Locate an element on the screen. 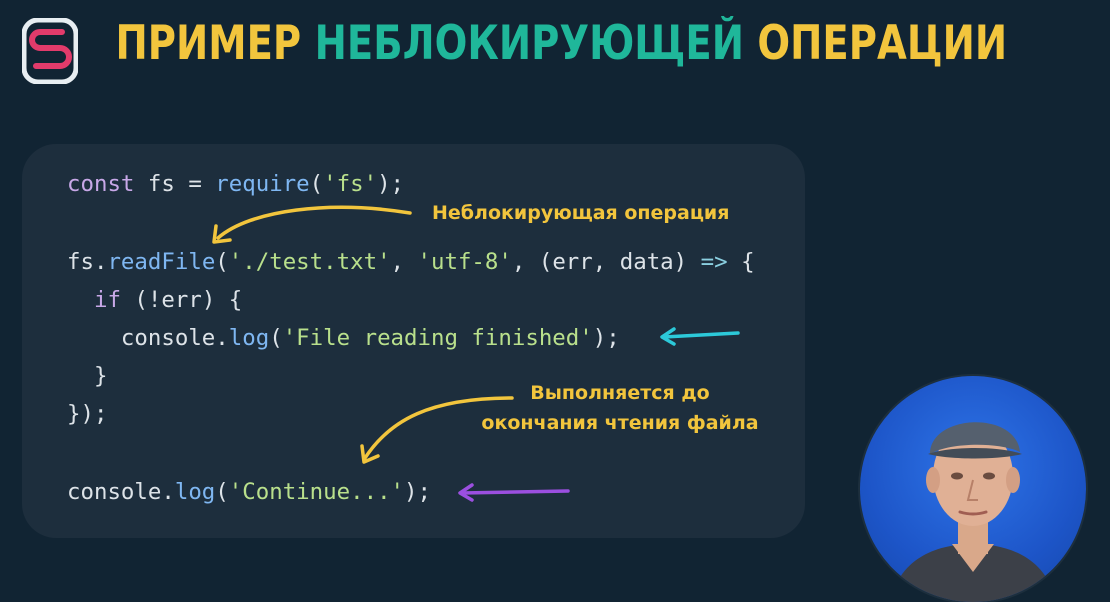  code-keyword: const is located at coordinates (101, 184).